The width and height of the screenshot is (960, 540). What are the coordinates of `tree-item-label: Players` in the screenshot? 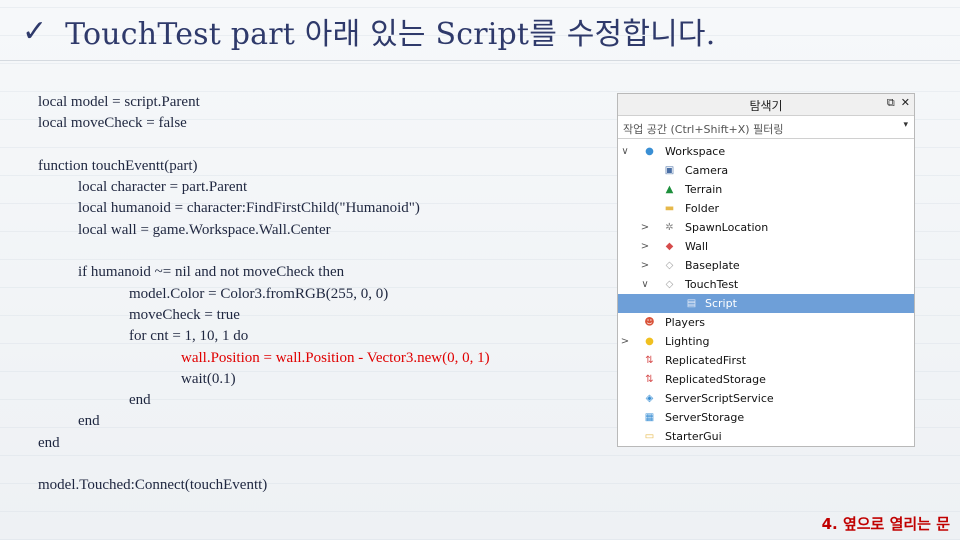 It's located at (685, 322).